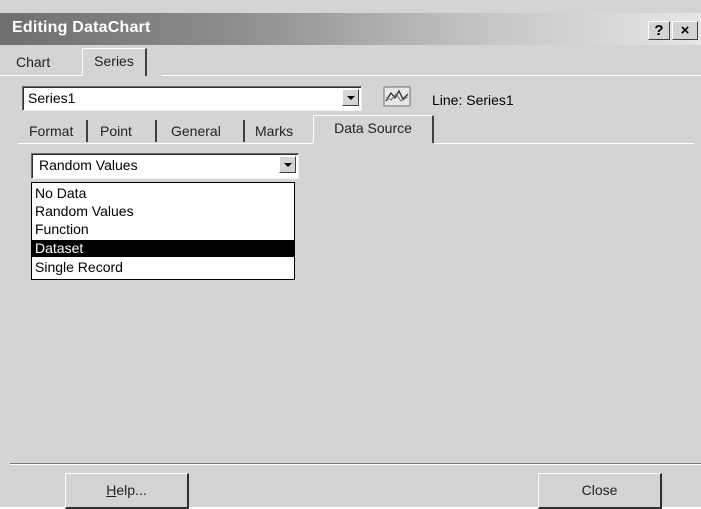 This screenshot has height=509, width=701. I want to click on series-combo-value: Series1, so click(52, 98).